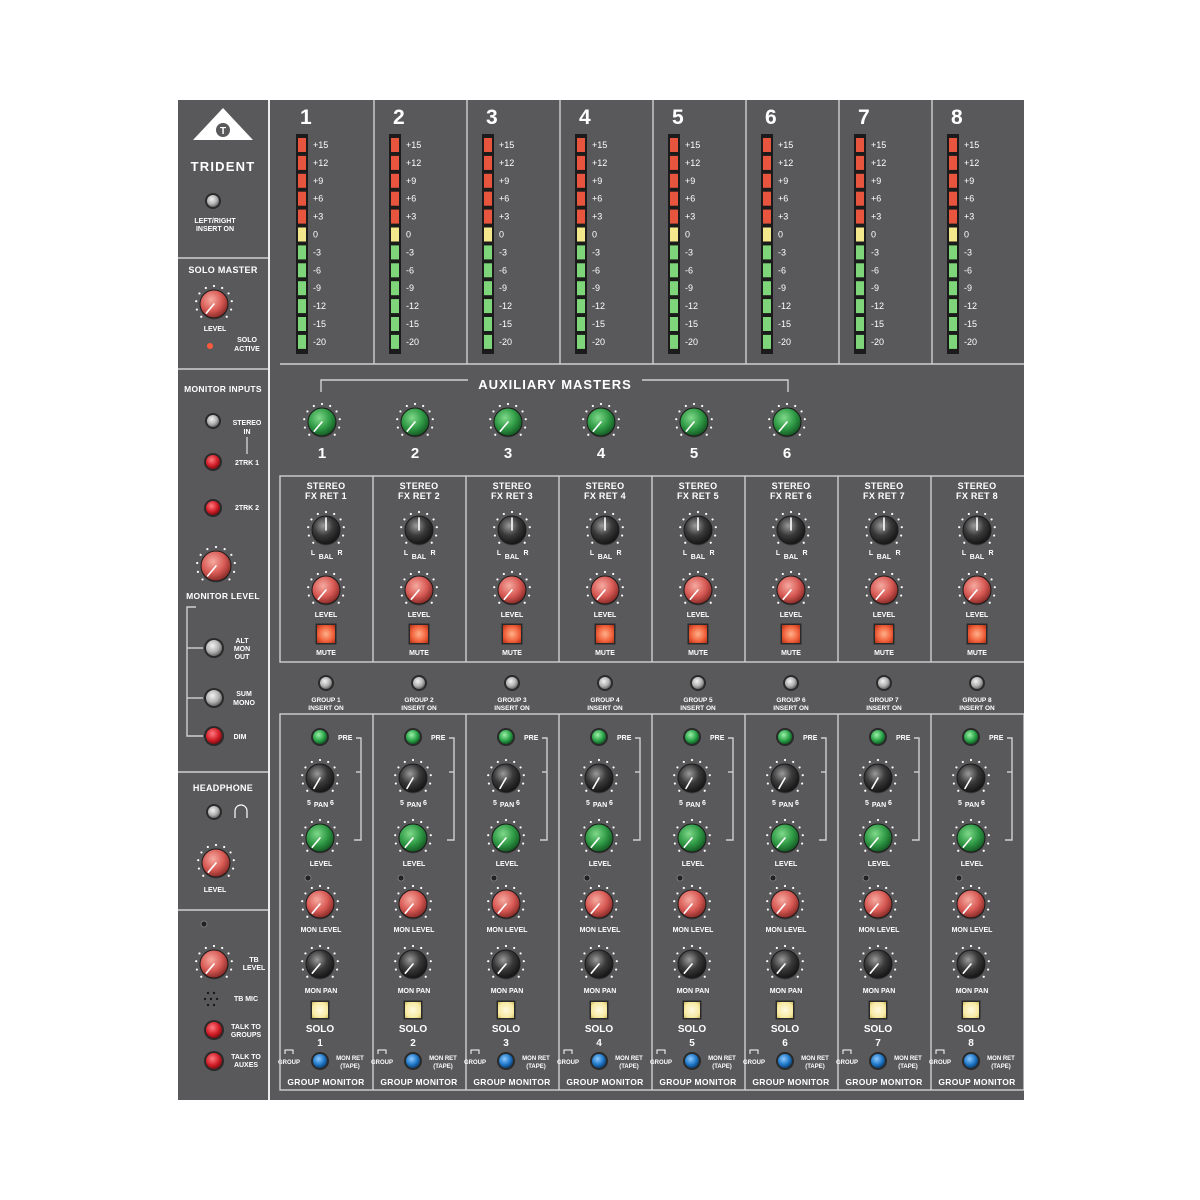 The image size is (1200, 1200). What do you see at coordinates (604, 1082) in the screenshot?
I see `group-monitor-label: GROUP MONITOR` at bounding box center [604, 1082].